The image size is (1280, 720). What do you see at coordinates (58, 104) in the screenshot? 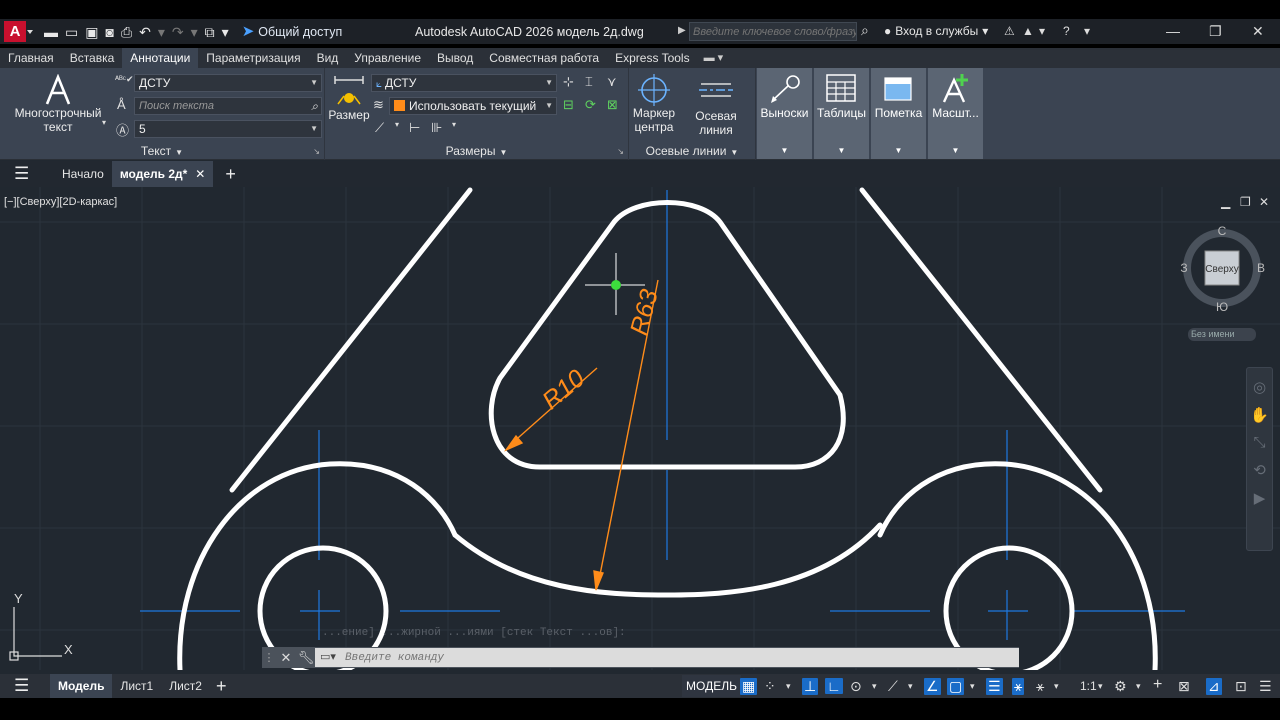
I see `mtext-button: Многострочный текст` at bounding box center [58, 104].